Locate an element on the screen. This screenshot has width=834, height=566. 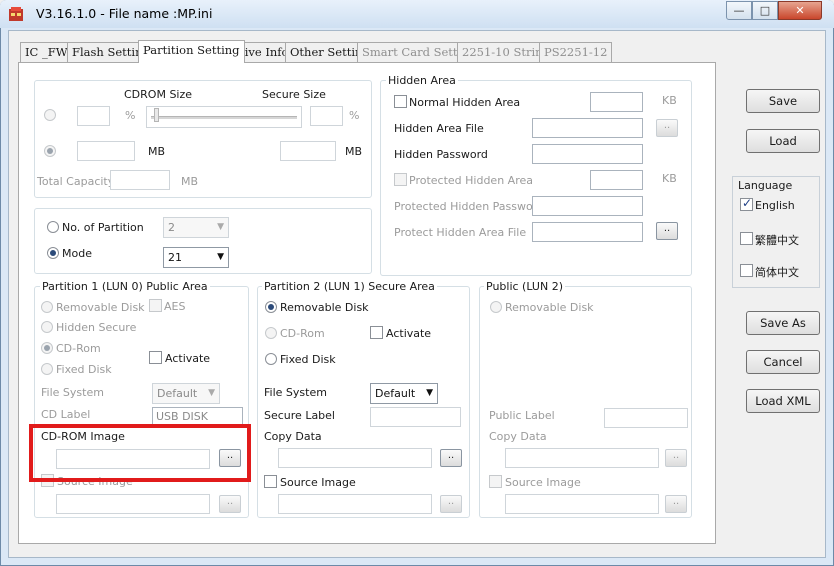
app-icon is located at coordinates (16, 14).